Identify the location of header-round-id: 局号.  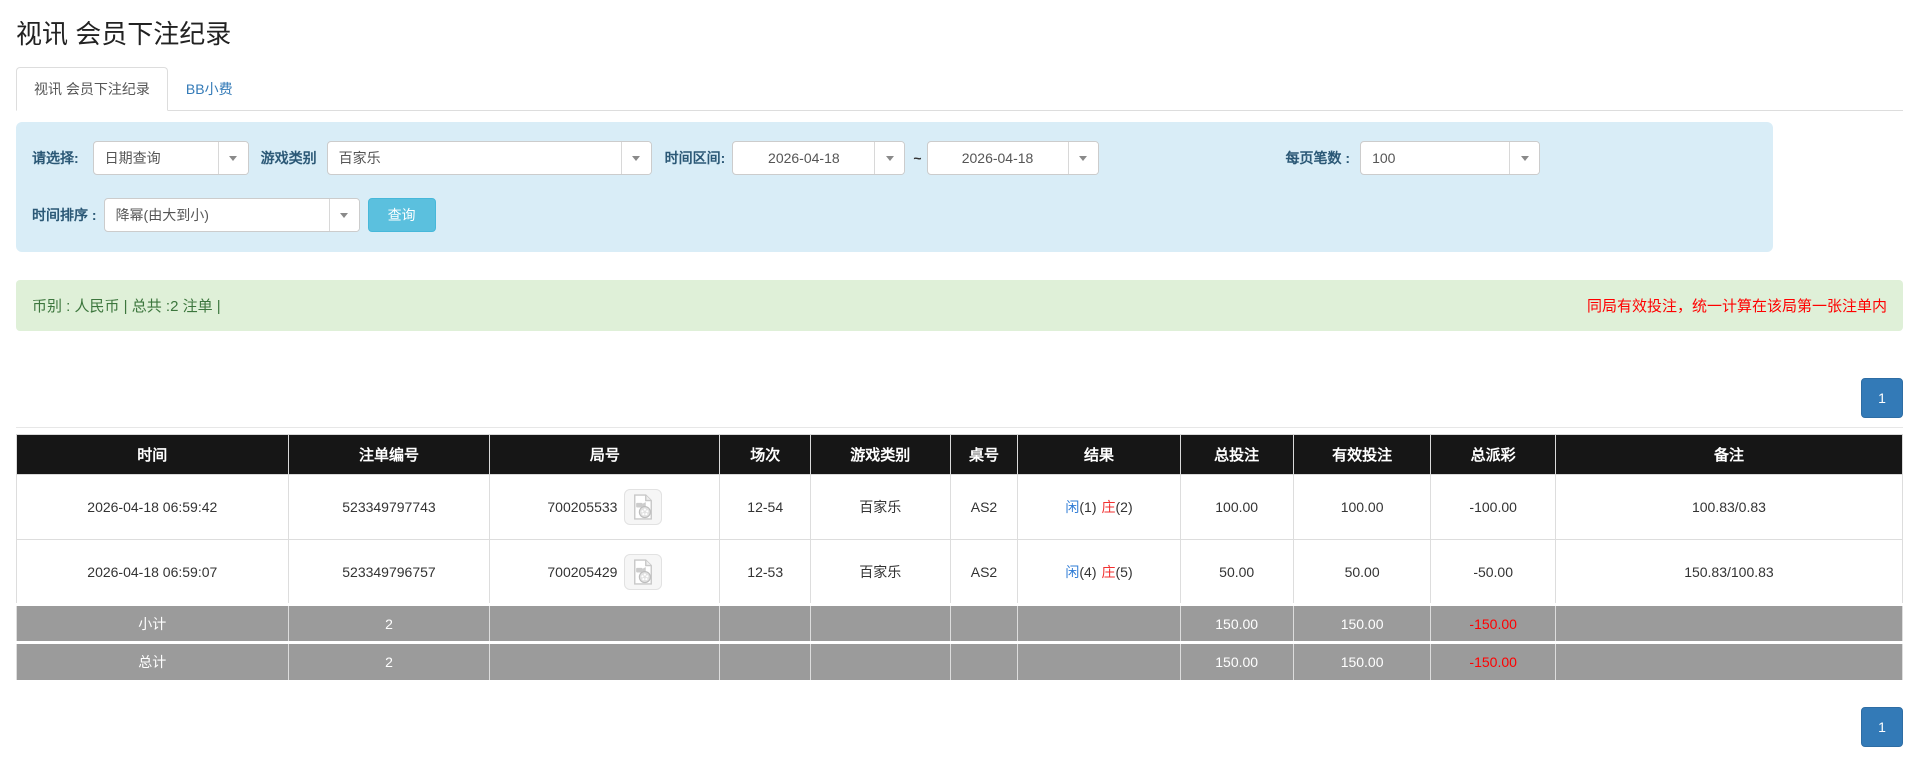
(605, 454).